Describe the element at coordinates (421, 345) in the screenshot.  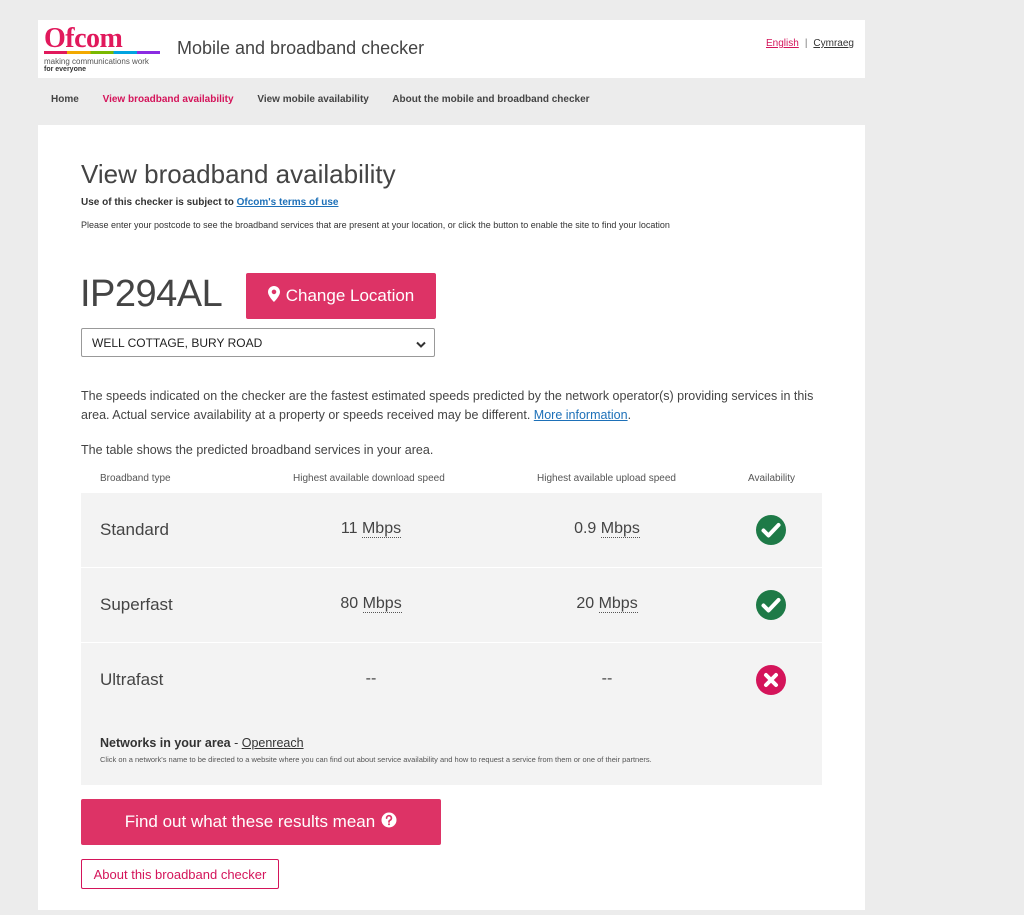
I see `chevron-down-icon` at that location.